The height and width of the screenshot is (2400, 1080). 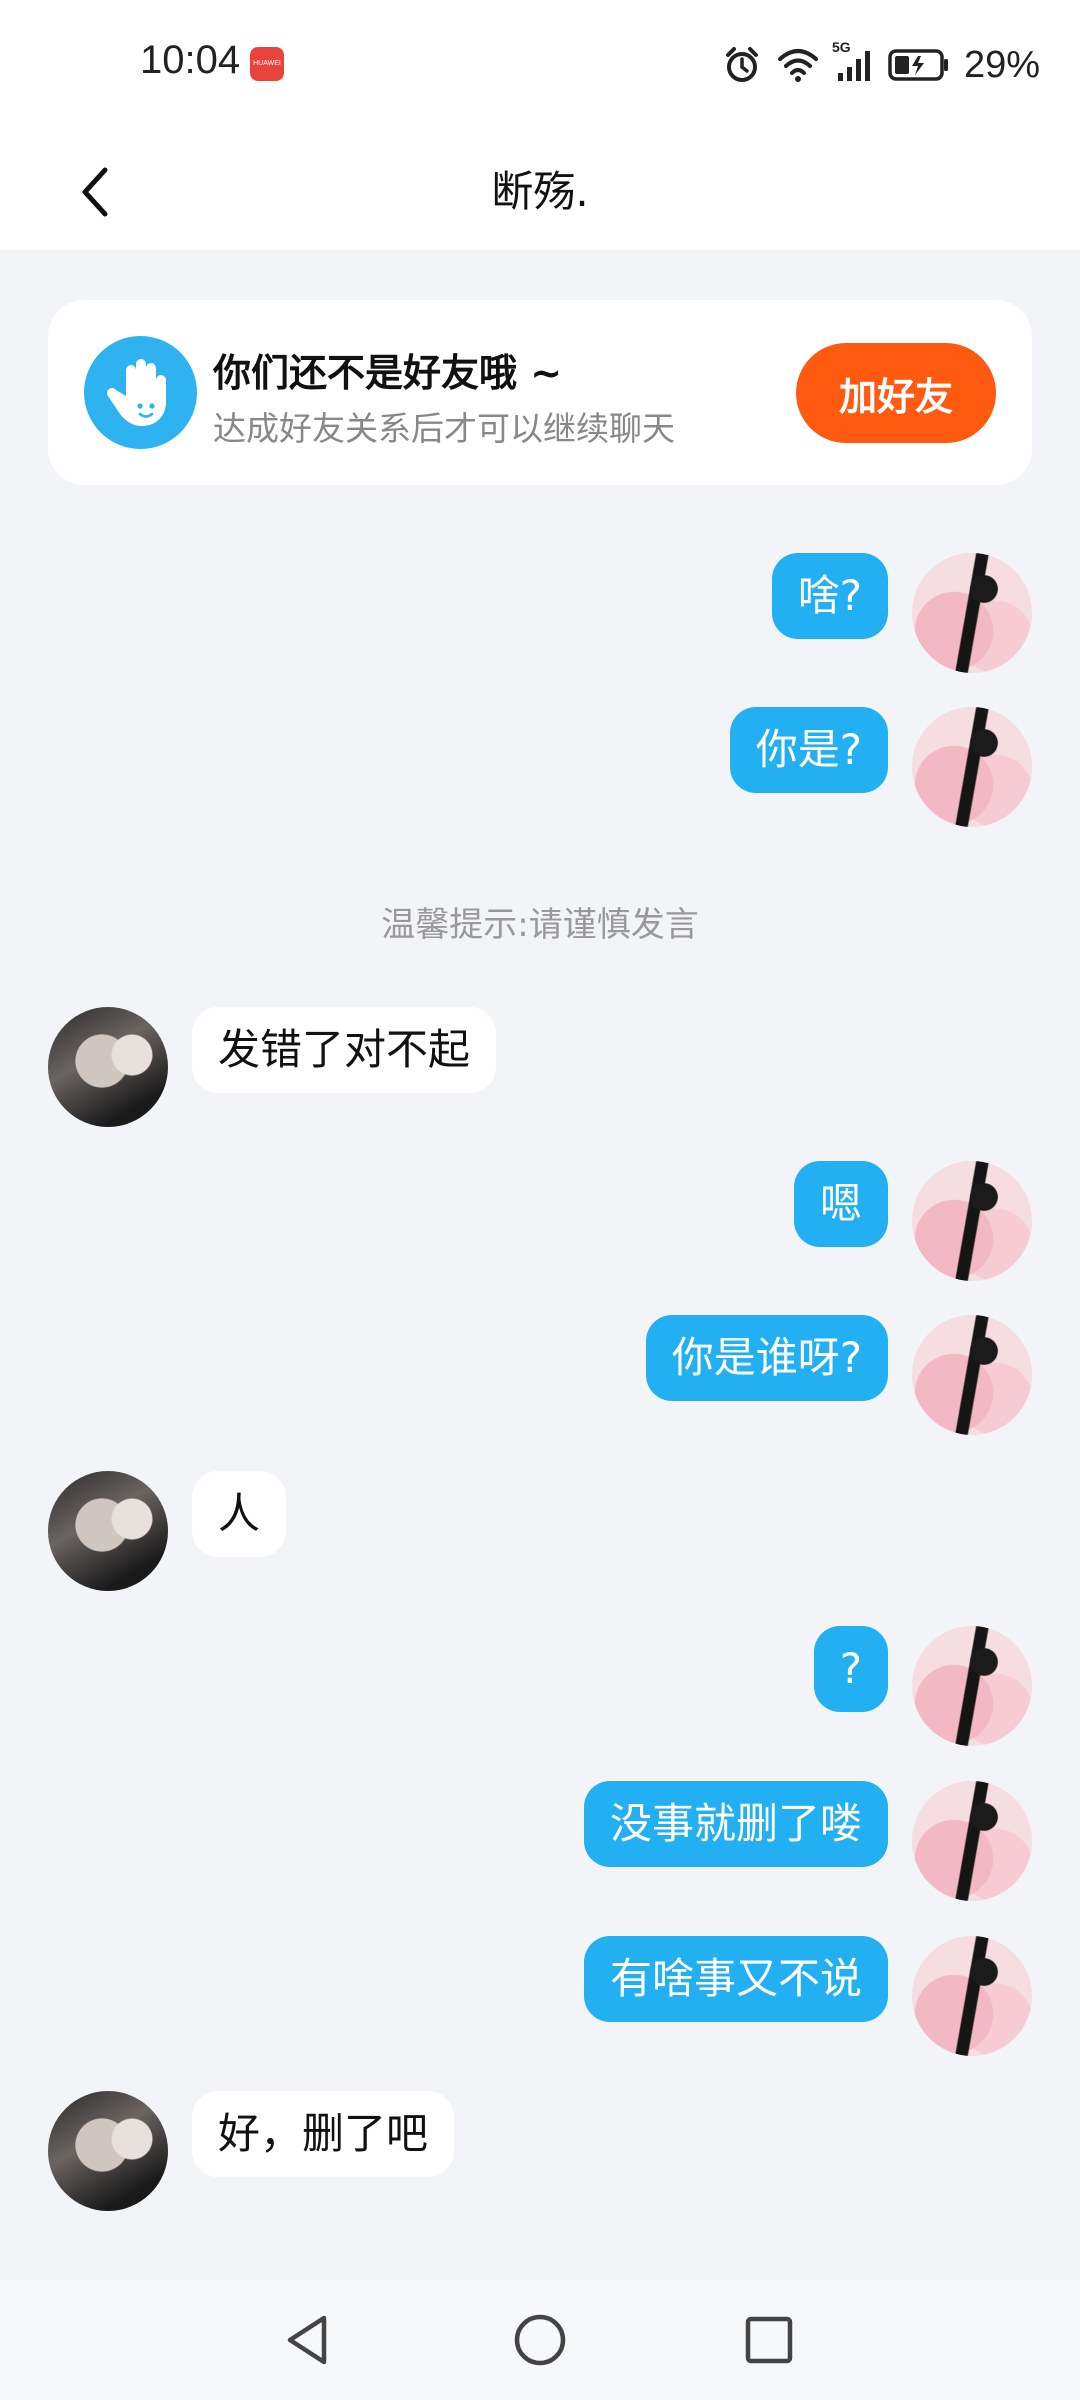 What do you see at coordinates (540, 1686) in the screenshot?
I see `message-row: ?` at bounding box center [540, 1686].